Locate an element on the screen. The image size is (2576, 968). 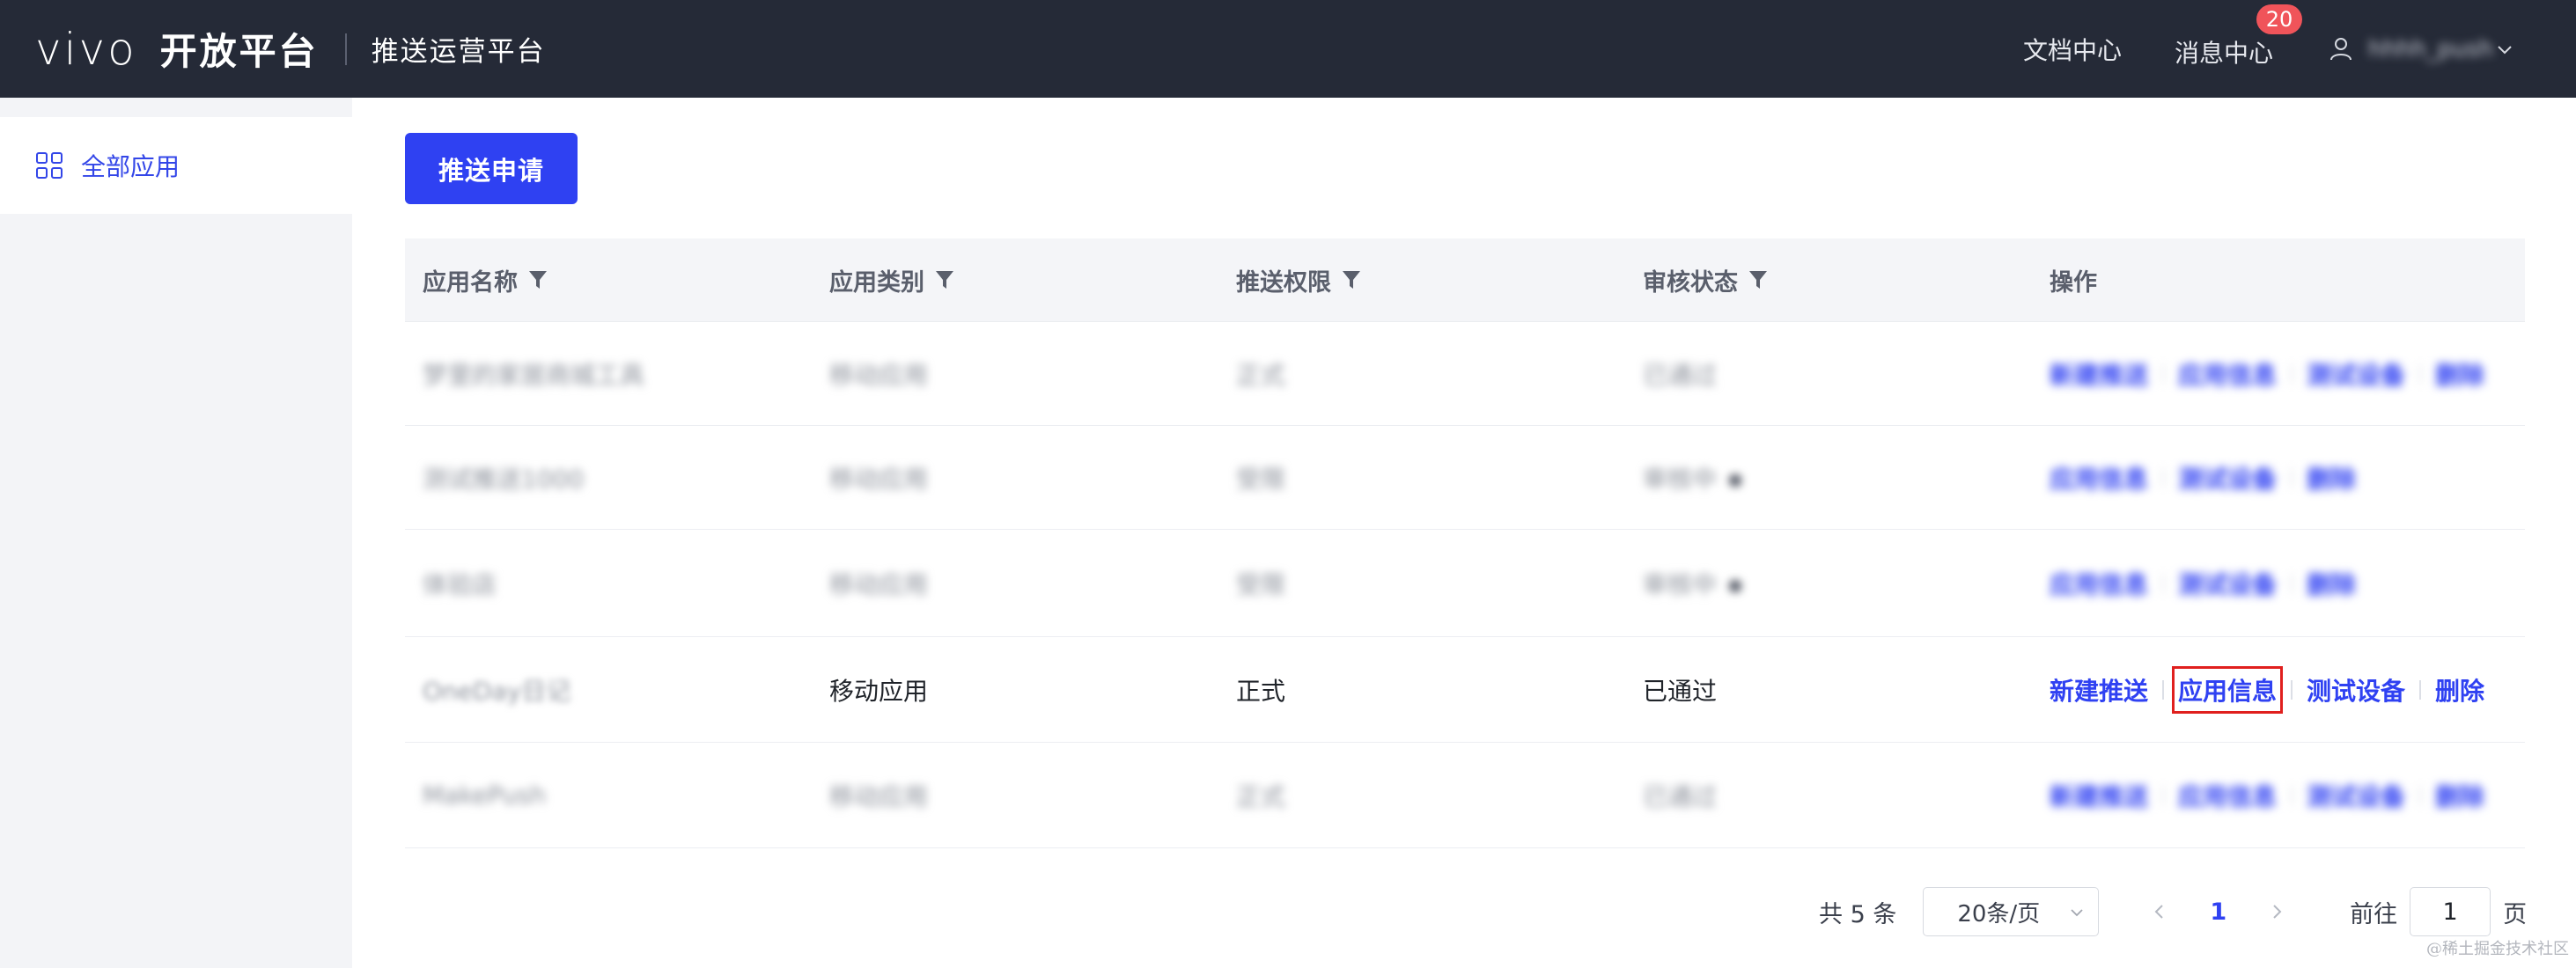
sidebar: 全部应用 is located at coordinates (176, 533).